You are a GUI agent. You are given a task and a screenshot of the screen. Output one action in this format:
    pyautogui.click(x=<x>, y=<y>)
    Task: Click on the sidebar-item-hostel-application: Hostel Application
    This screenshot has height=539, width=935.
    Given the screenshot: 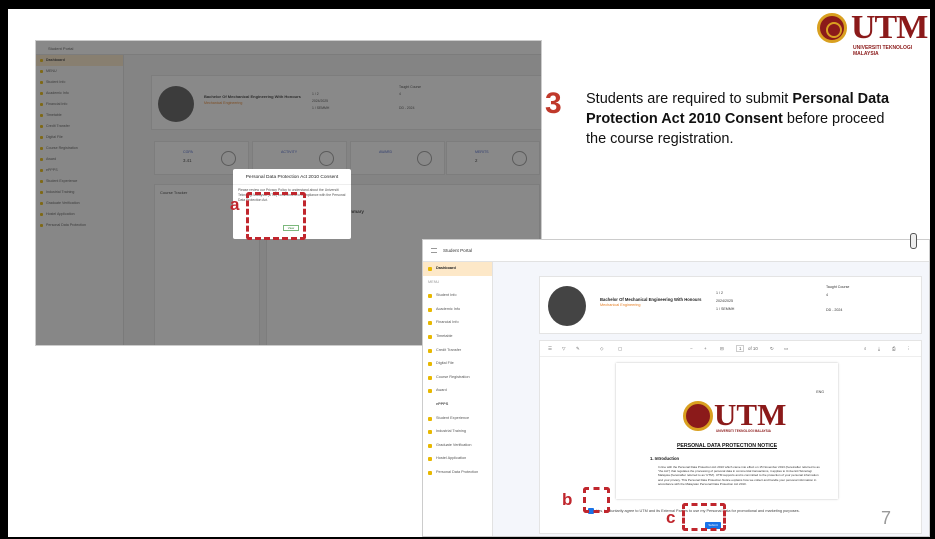 What is the action you would take?
    pyautogui.click(x=457, y=459)
    